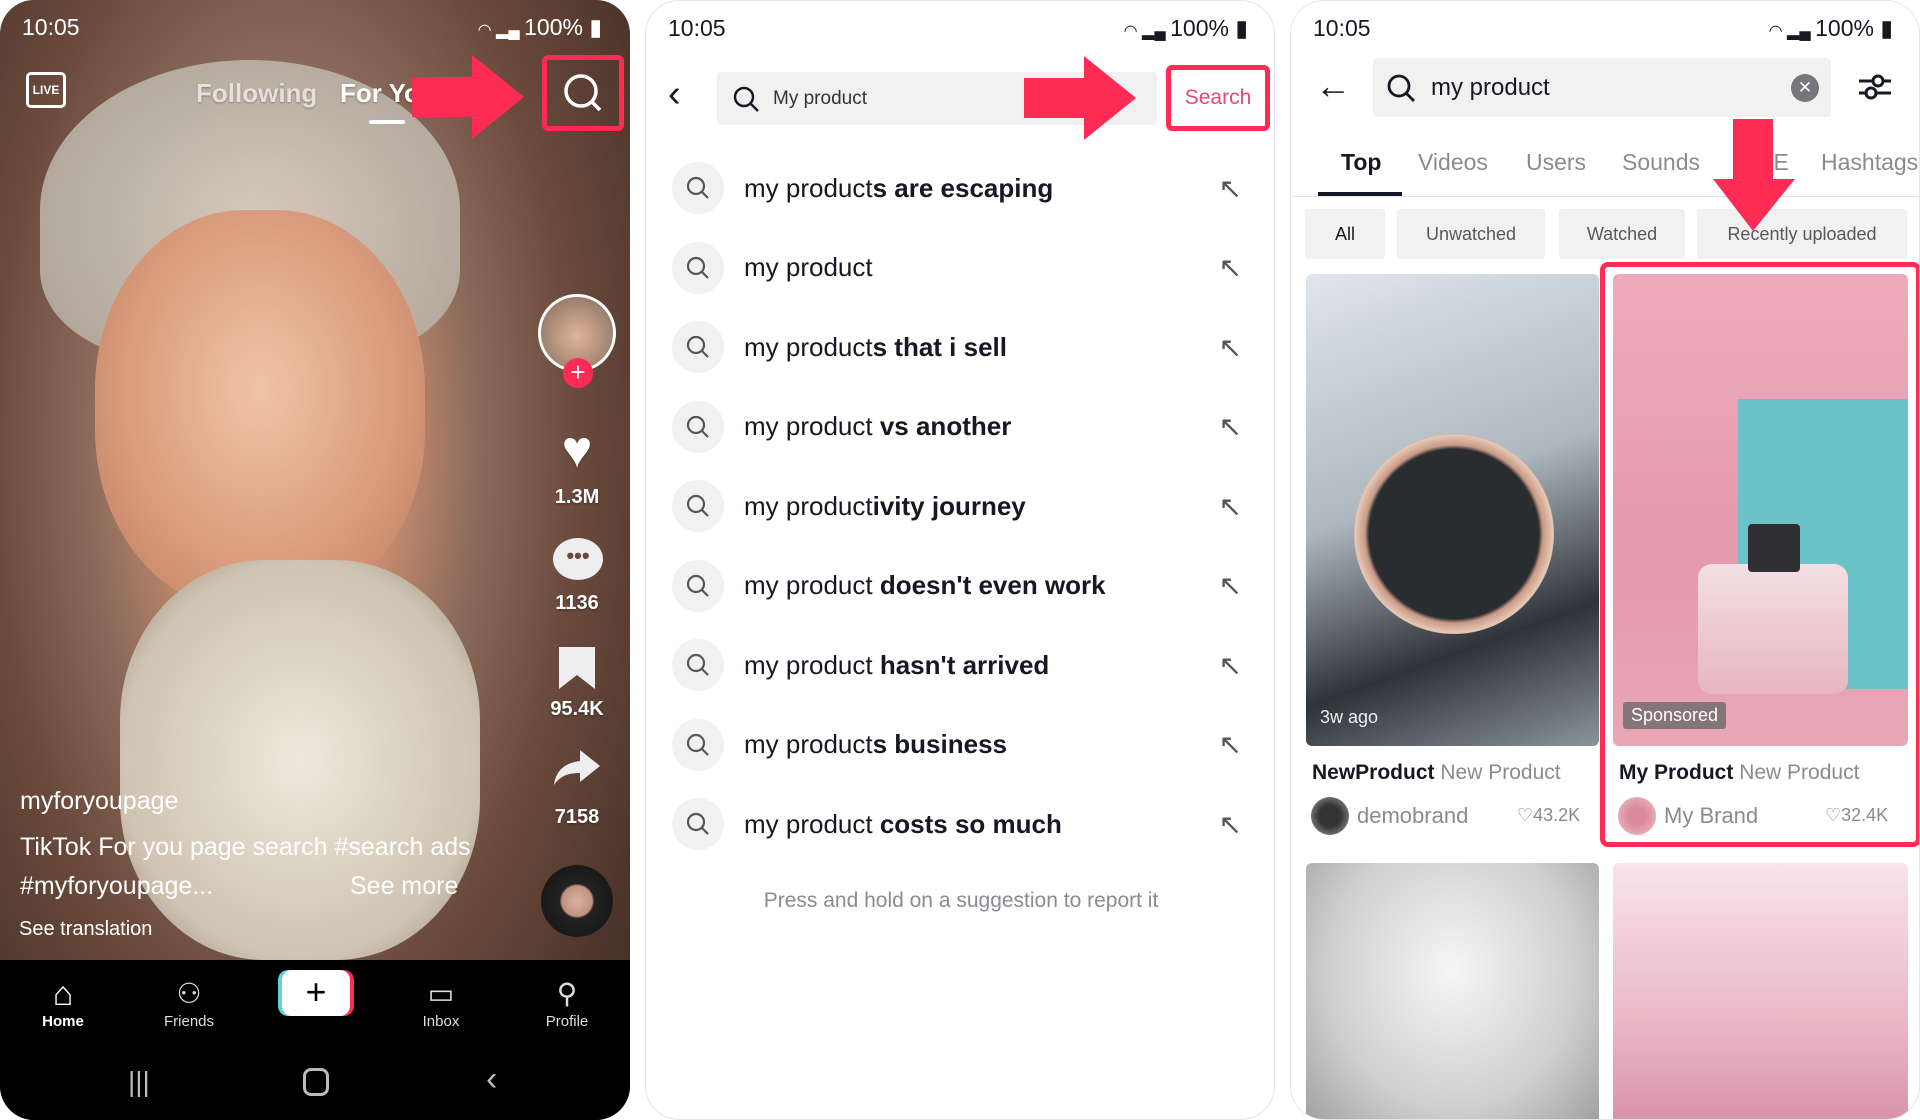 This screenshot has width=1920, height=1120. Describe the element at coordinates (1412, 816) in the screenshot. I see `author-name: demobrand` at that location.